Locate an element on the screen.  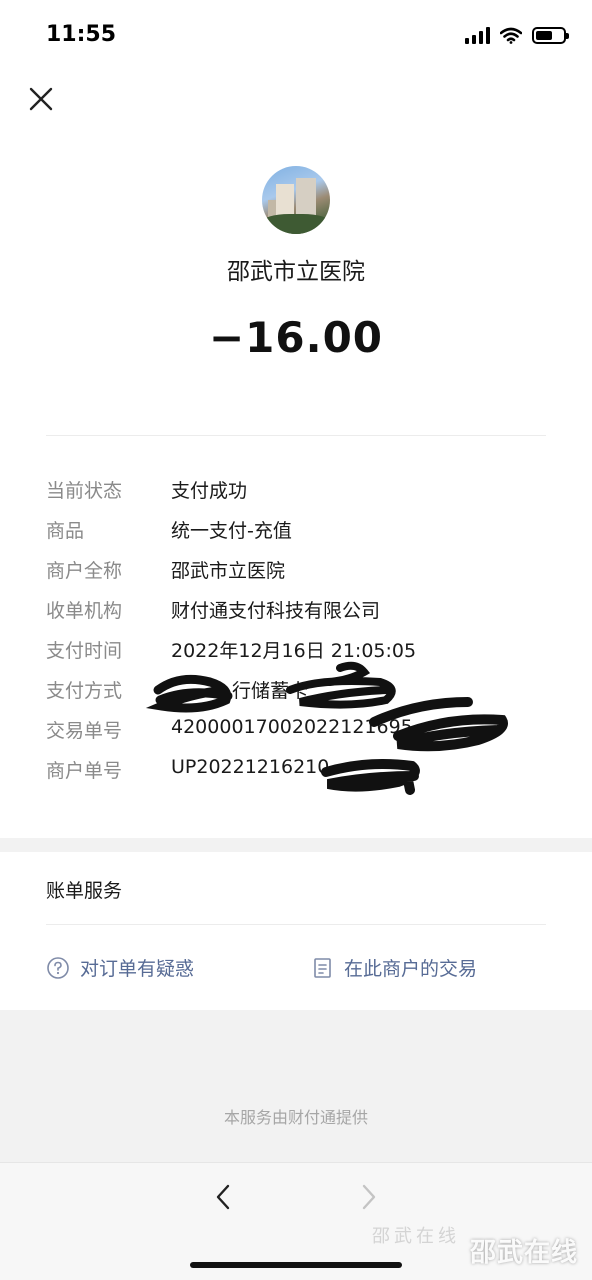
provider-note: 本服务由财付通提供 is located at coordinates (295, 1117).